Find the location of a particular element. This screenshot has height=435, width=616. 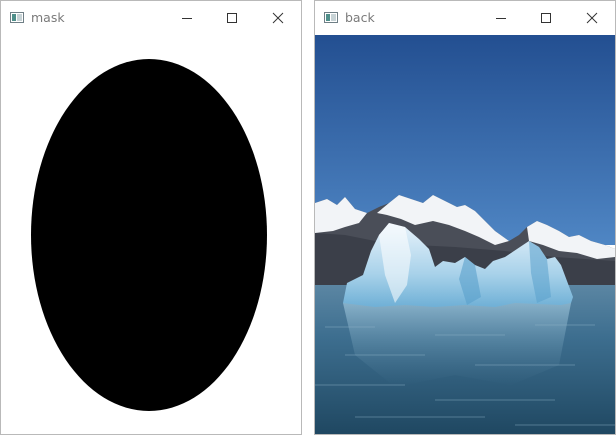

window-title: mask is located at coordinates (48, 17).